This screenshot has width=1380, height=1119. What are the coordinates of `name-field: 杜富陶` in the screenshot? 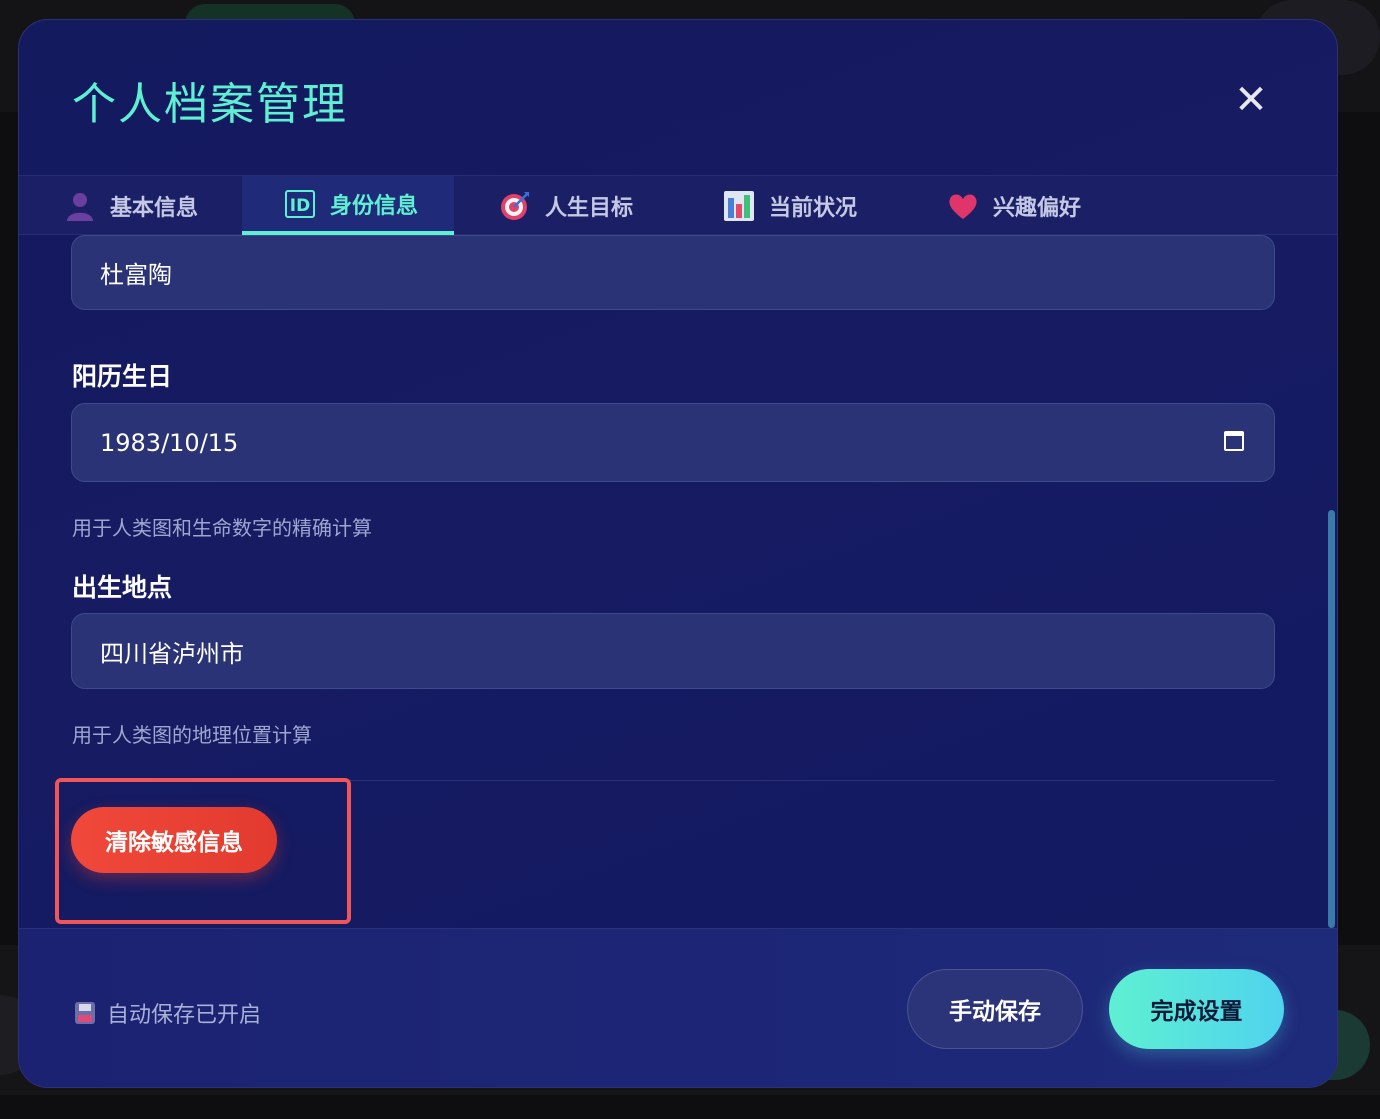 It's located at (673, 272).